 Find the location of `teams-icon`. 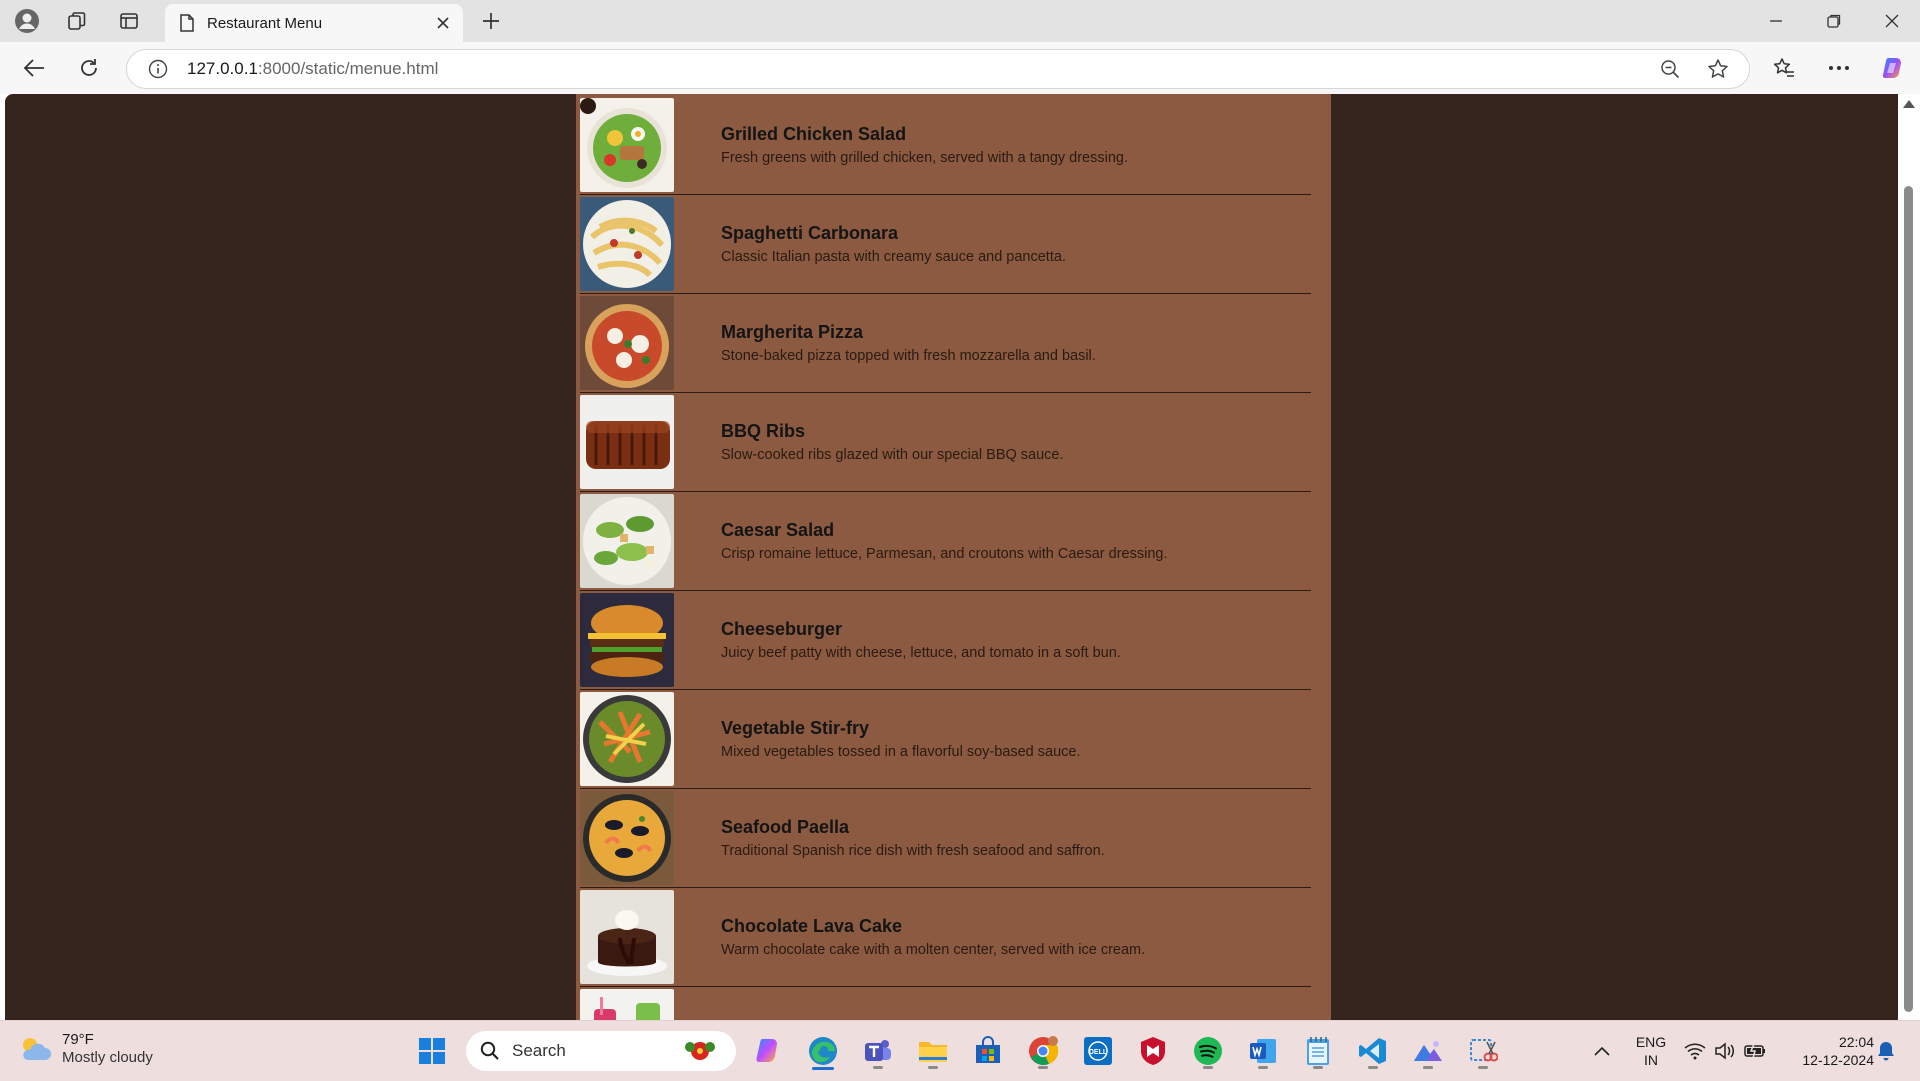

teams-icon is located at coordinates (878, 1051).